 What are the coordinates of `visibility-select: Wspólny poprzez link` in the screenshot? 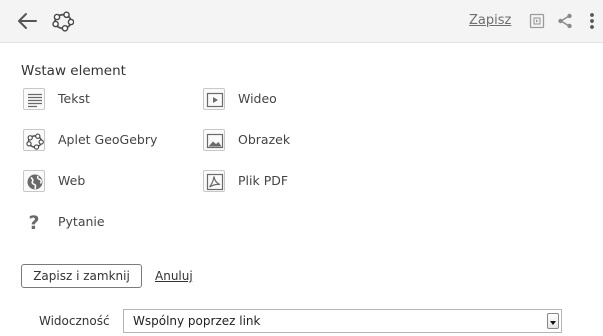 It's located at (342, 321).